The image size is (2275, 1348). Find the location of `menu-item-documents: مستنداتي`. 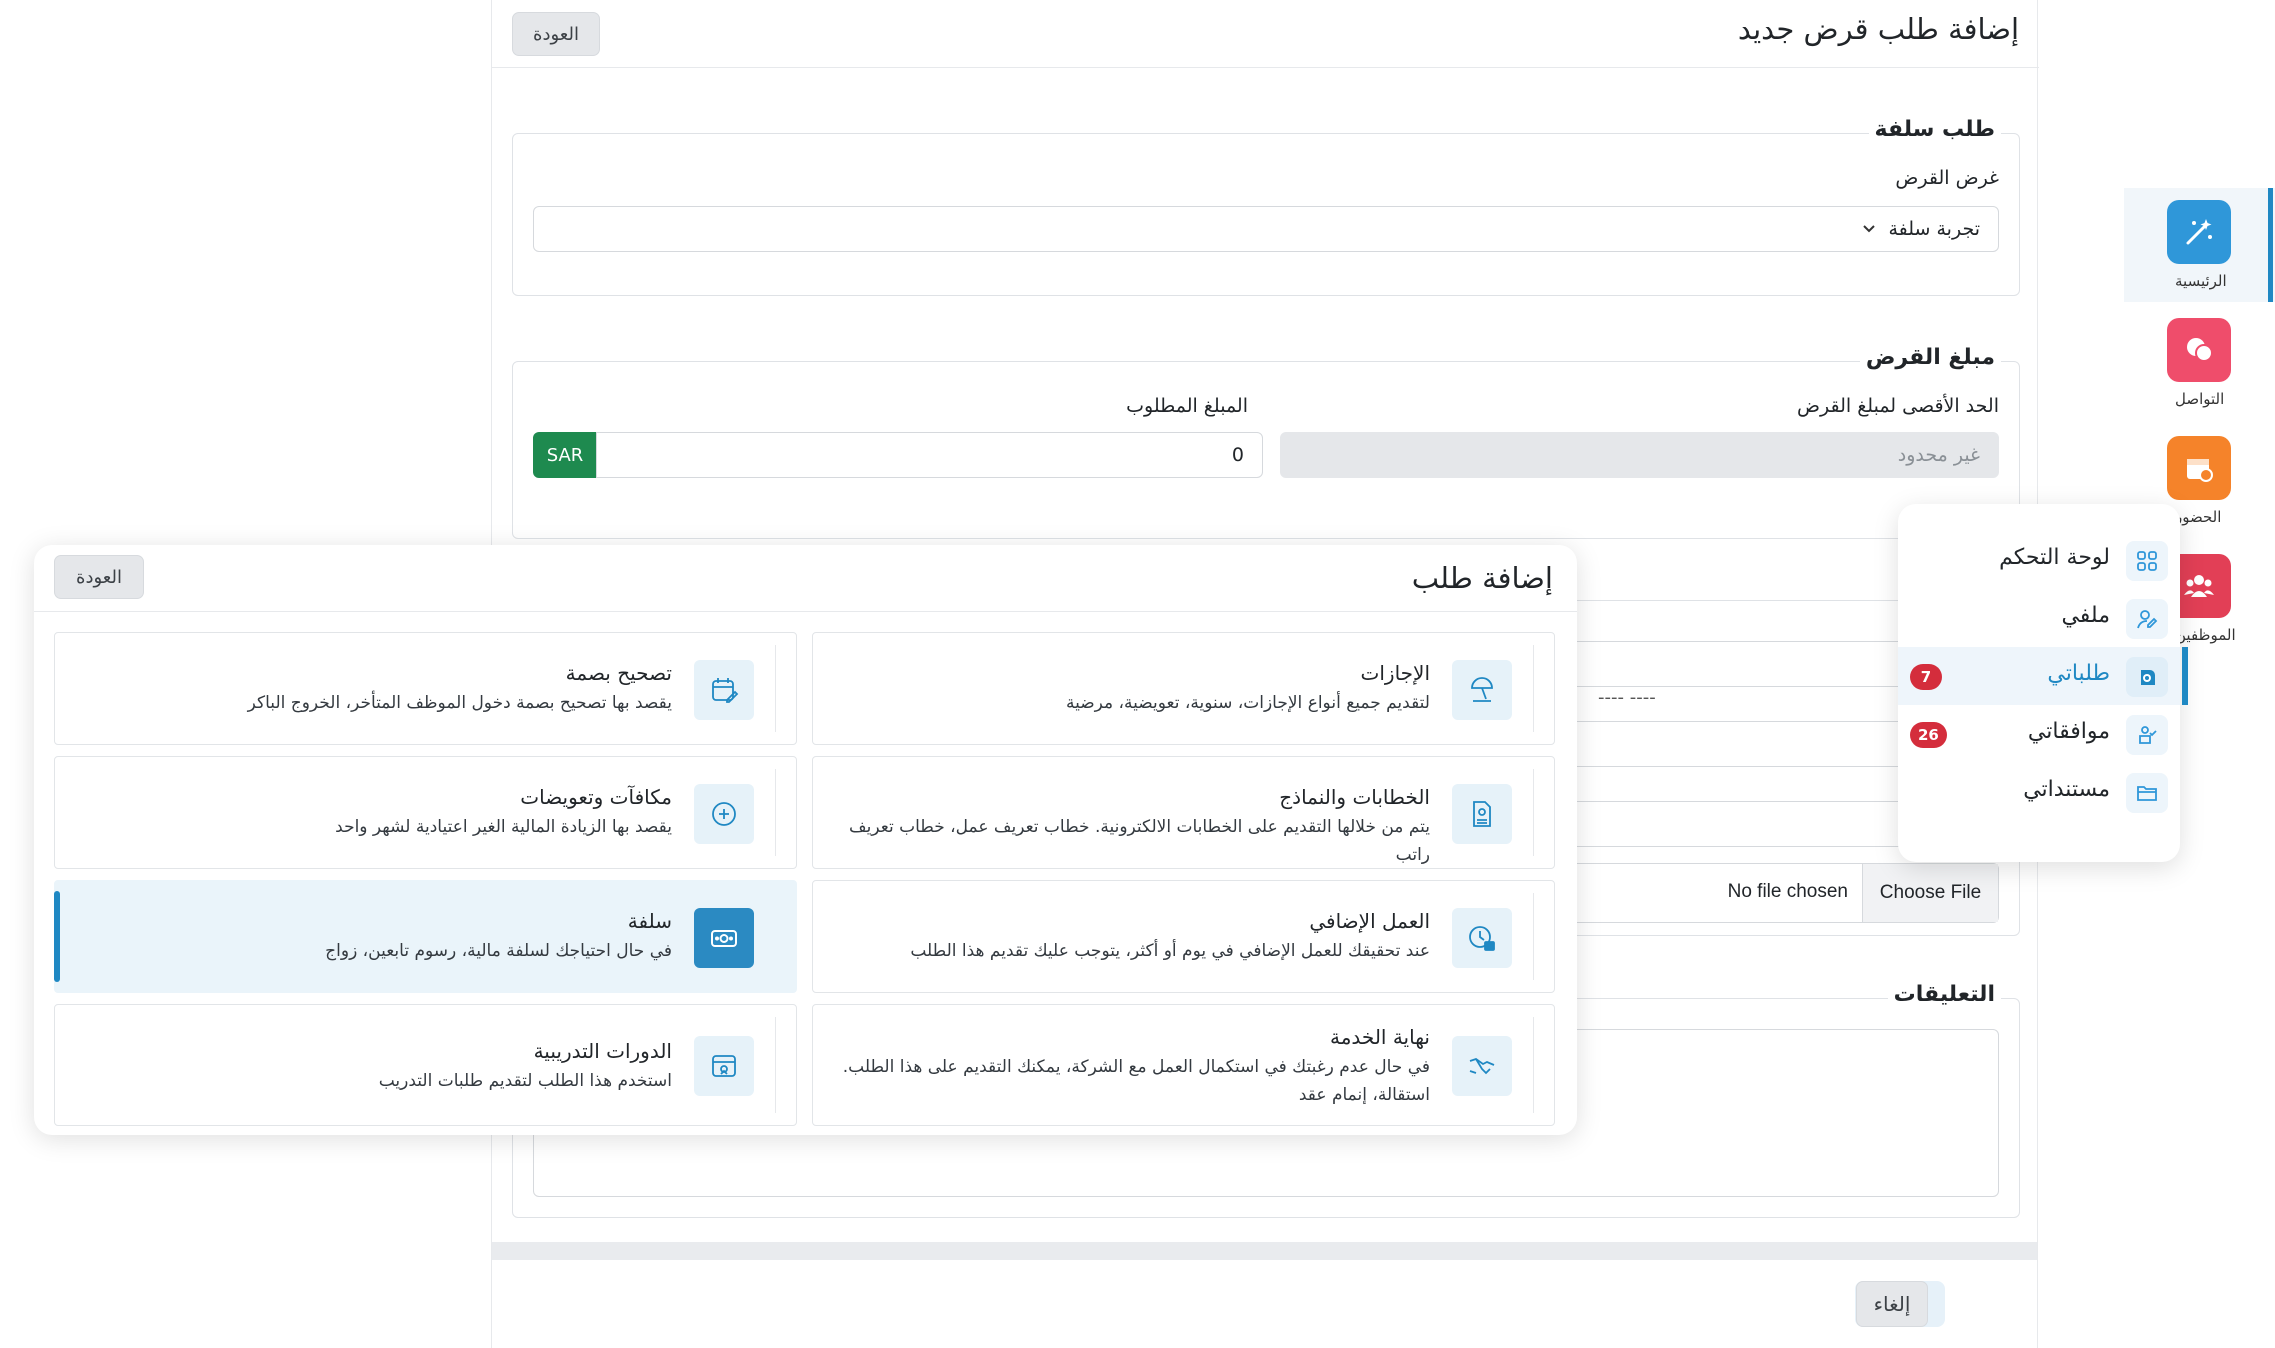

menu-item-documents: مستنداتي is located at coordinates (2039, 792).